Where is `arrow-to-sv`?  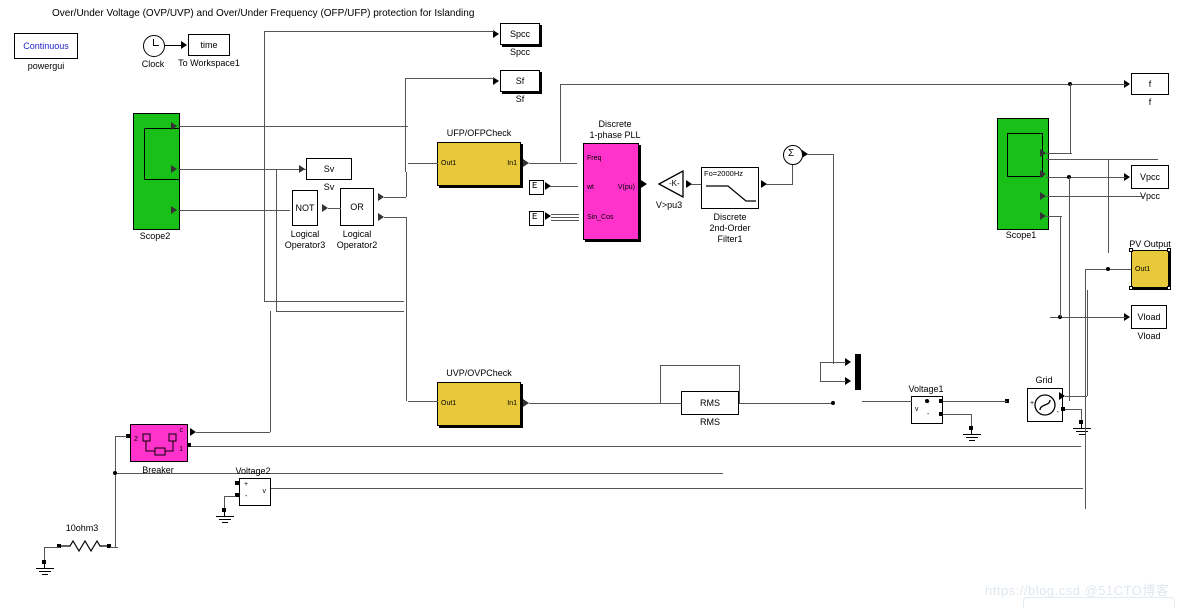 arrow-to-sv is located at coordinates (302, 169).